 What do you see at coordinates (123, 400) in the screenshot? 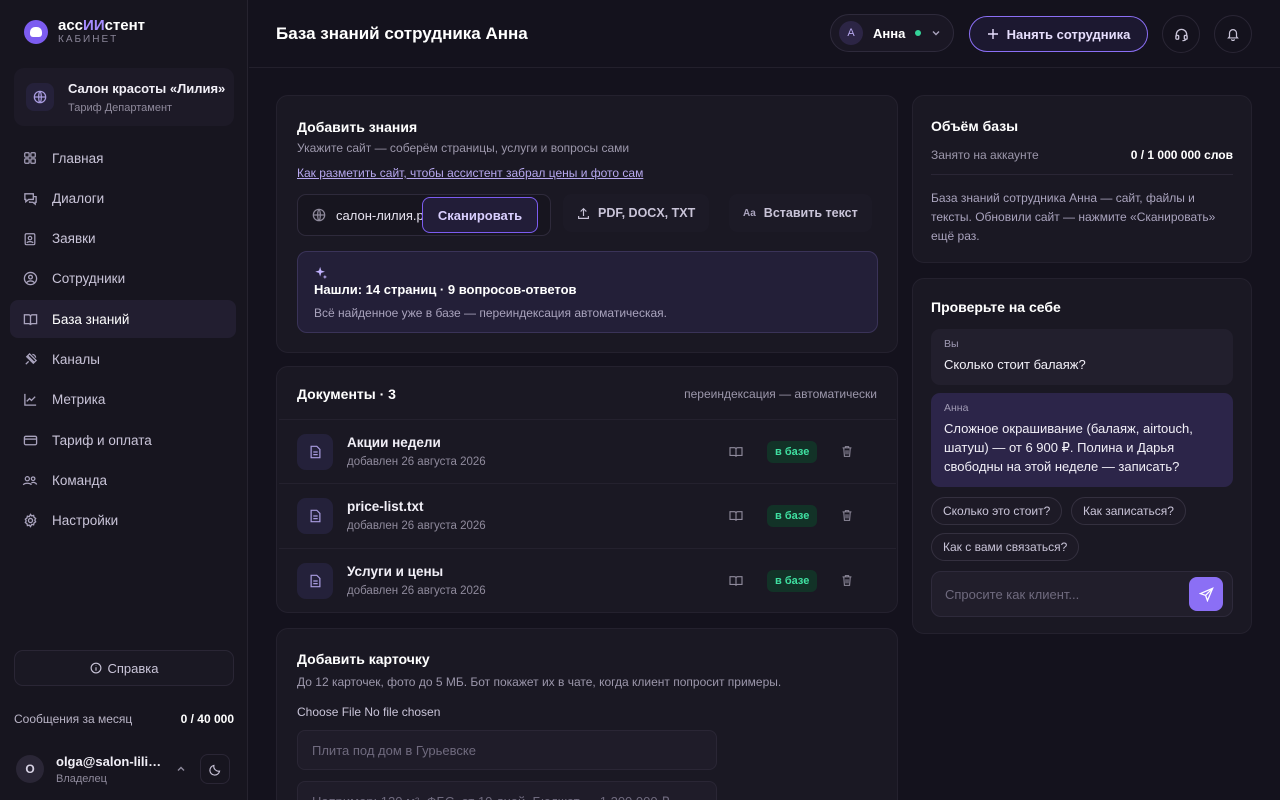
I see `sidebar-item-metrics: Метрика` at bounding box center [123, 400].